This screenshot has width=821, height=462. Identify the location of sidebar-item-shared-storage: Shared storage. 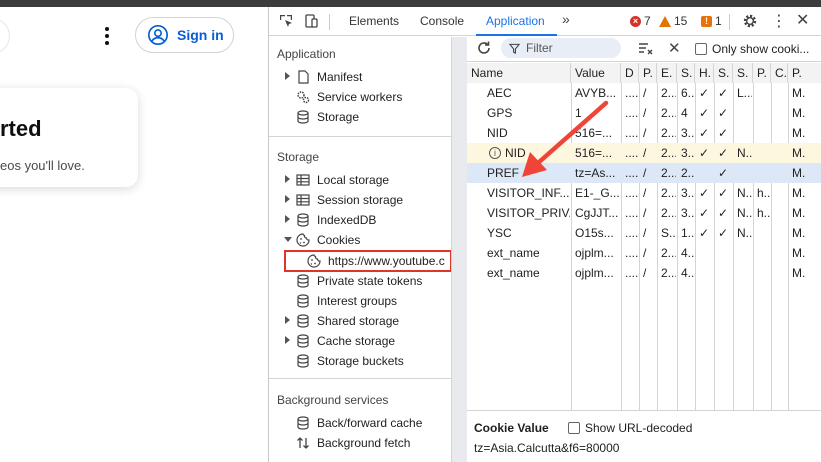
(360, 321).